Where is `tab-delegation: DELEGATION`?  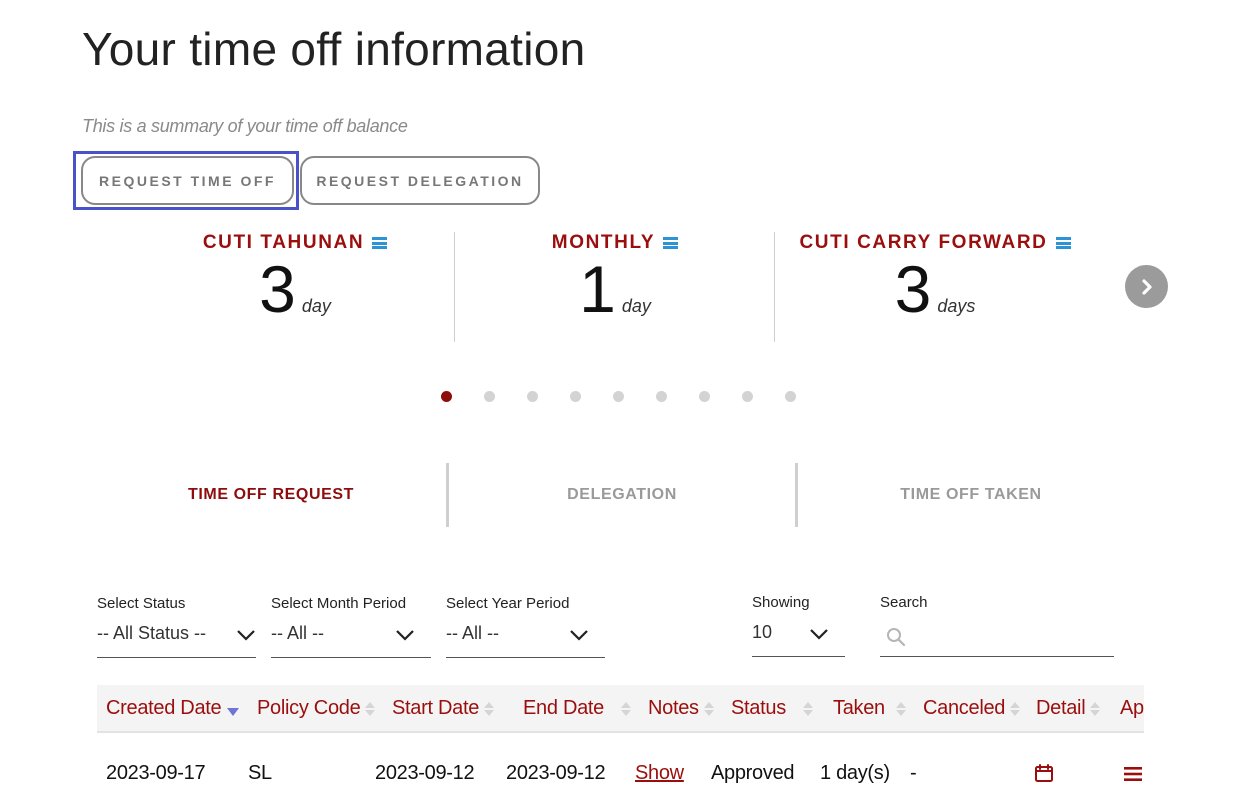
tab-delegation: DELEGATION is located at coordinates (622, 495).